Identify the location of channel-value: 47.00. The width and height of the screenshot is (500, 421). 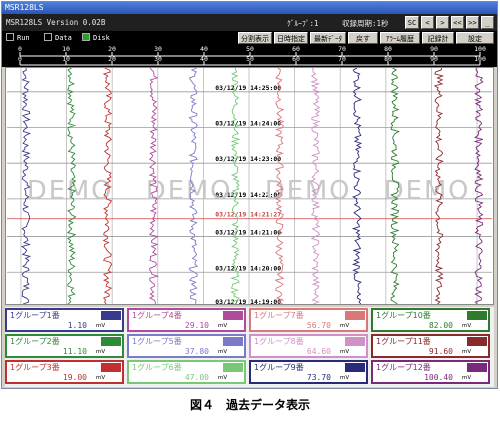
(196, 377).